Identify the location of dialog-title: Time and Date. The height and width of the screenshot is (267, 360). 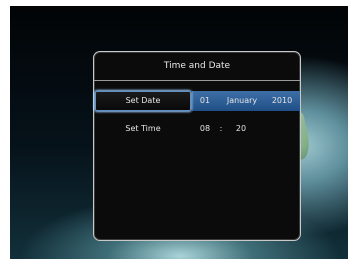
(197, 66).